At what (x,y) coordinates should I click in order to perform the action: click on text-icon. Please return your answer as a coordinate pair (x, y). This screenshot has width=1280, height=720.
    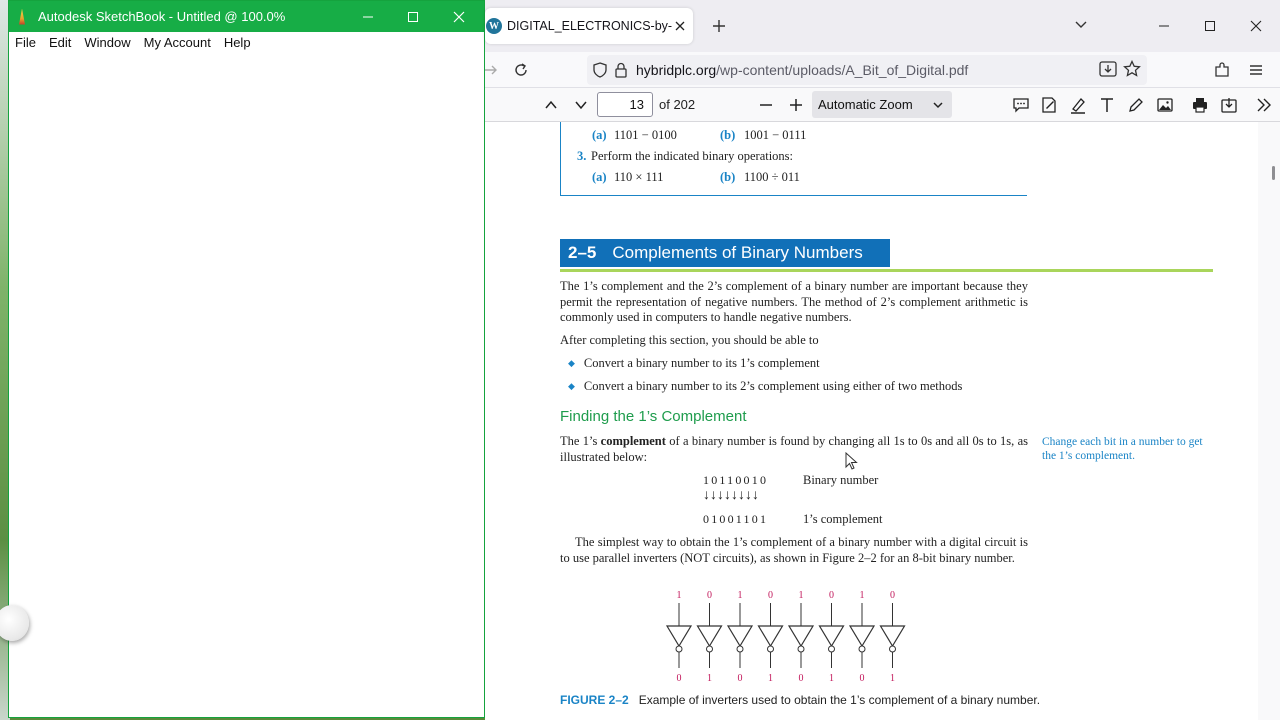
    Looking at the image, I should click on (1107, 105).